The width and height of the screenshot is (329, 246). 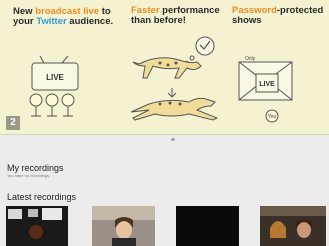 What do you see at coordinates (172, 93) in the screenshot?
I see `arrow-down-icon` at bounding box center [172, 93].